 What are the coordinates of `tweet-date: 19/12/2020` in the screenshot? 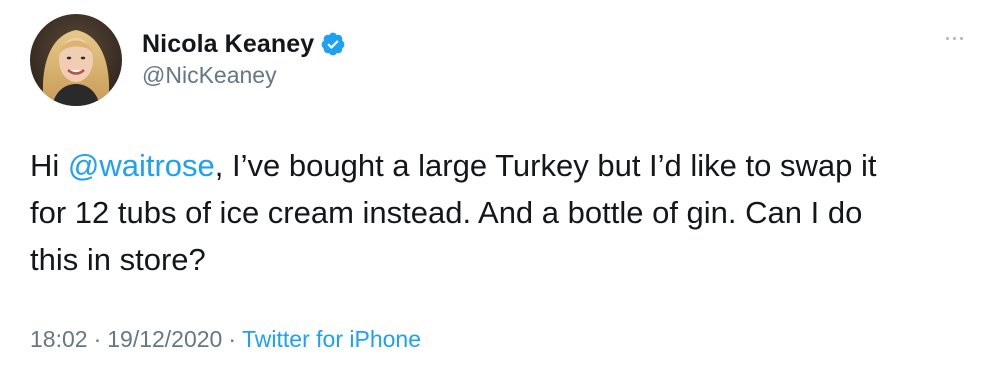 It's located at (164, 339).